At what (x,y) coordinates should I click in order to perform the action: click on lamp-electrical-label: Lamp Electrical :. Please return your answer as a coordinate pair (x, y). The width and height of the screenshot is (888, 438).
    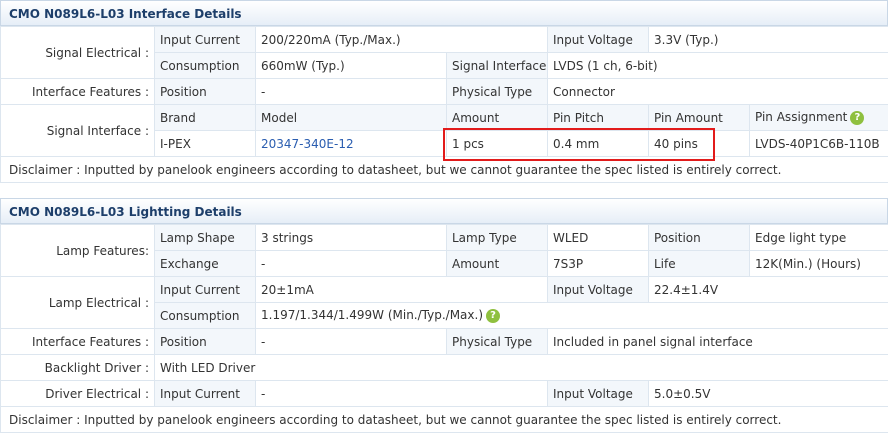
    Looking at the image, I should click on (77, 302).